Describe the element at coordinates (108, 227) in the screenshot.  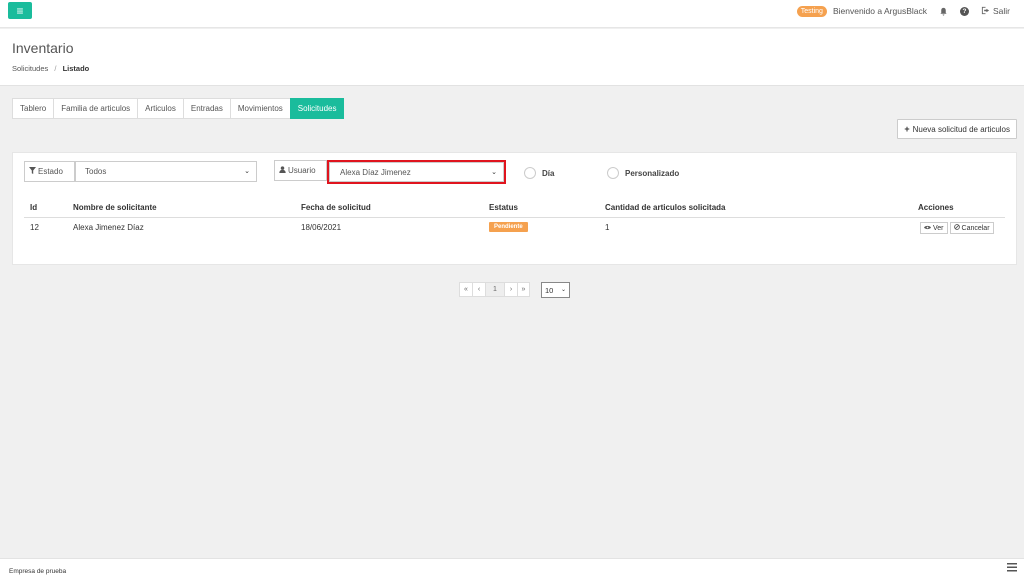
I see `cell-nombre: Alexa Jimenez Díaz` at that location.